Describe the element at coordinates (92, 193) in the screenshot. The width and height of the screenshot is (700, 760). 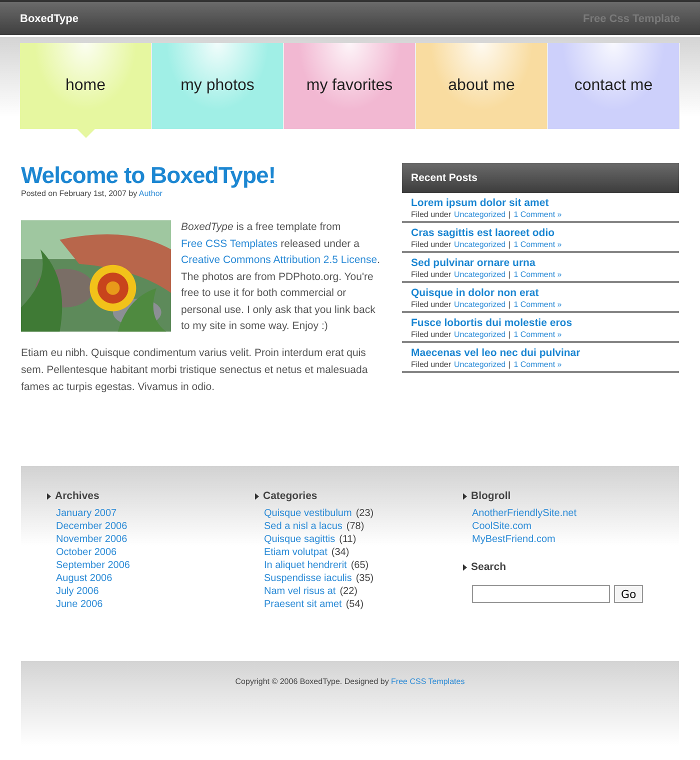
I see `post-meta: Posted on February 1st, 2007 by Author` at that location.